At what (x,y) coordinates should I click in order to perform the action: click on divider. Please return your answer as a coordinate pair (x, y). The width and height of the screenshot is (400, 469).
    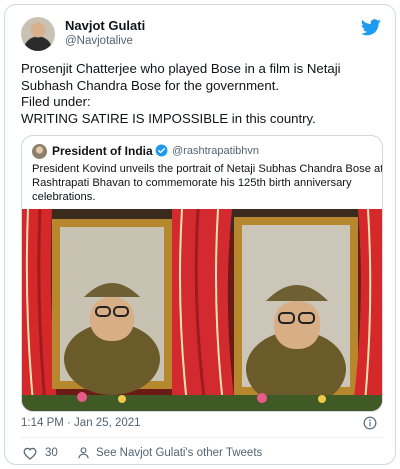
    Looking at the image, I should click on (202, 437).